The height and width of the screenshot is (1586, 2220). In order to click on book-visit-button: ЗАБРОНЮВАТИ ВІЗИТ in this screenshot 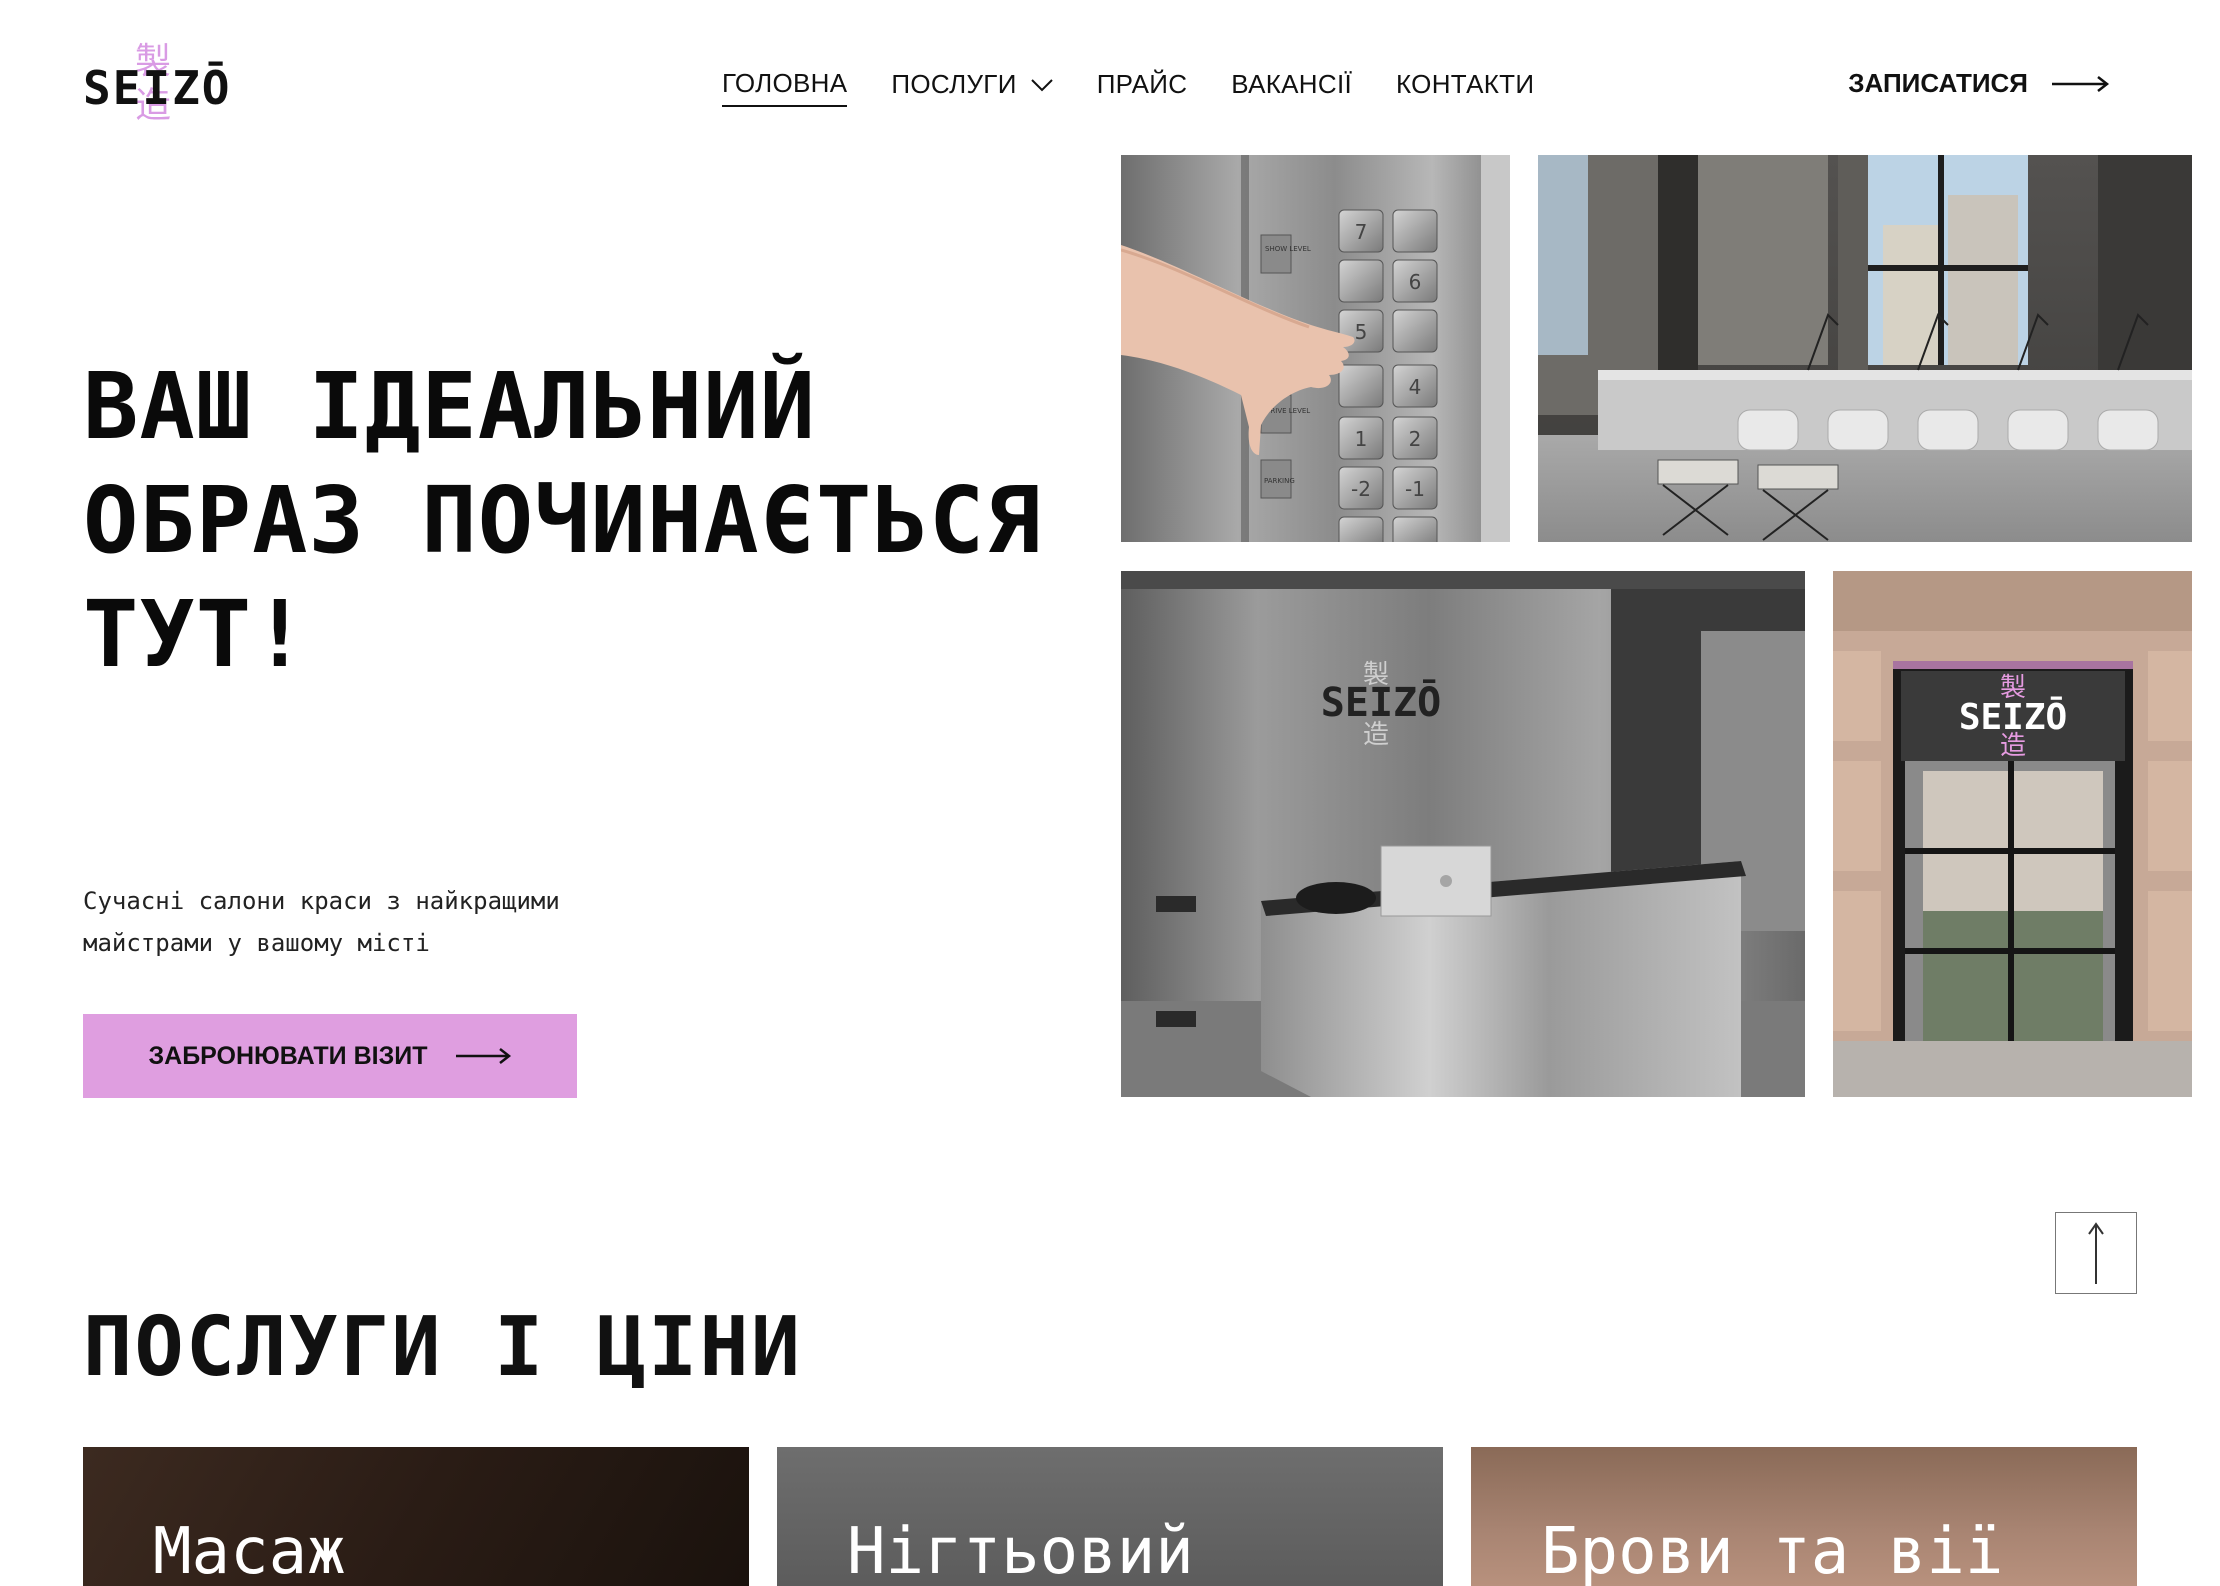, I will do `click(330, 1056)`.